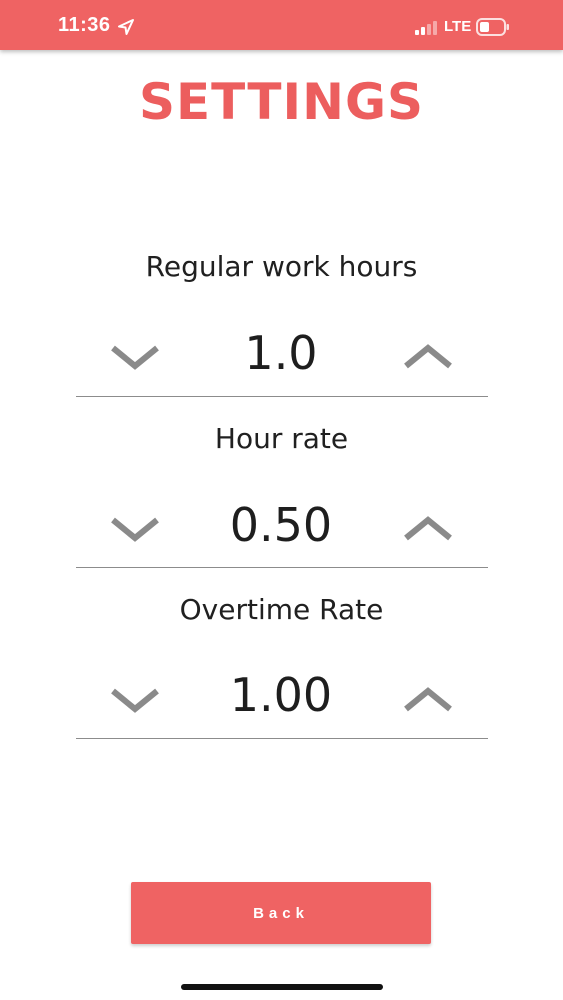 This screenshot has width=563, height=1000. I want to click on hour-rate-increase-button, so click(428, 528).